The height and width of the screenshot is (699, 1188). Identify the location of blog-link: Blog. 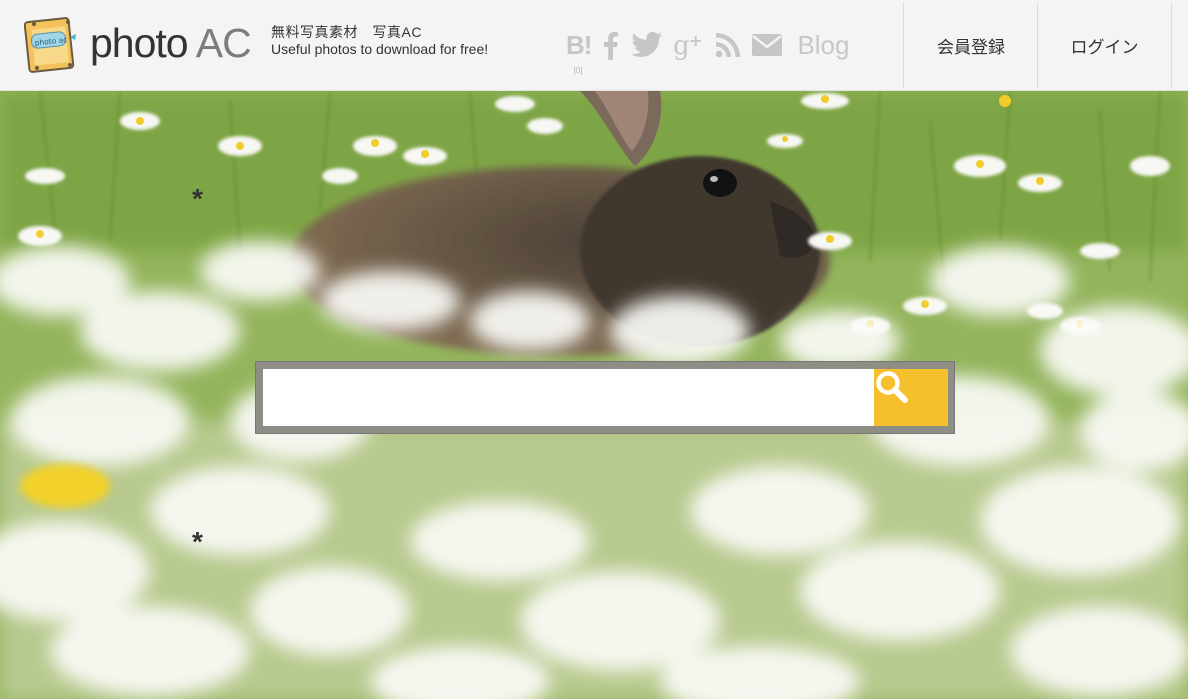
(823, 45).